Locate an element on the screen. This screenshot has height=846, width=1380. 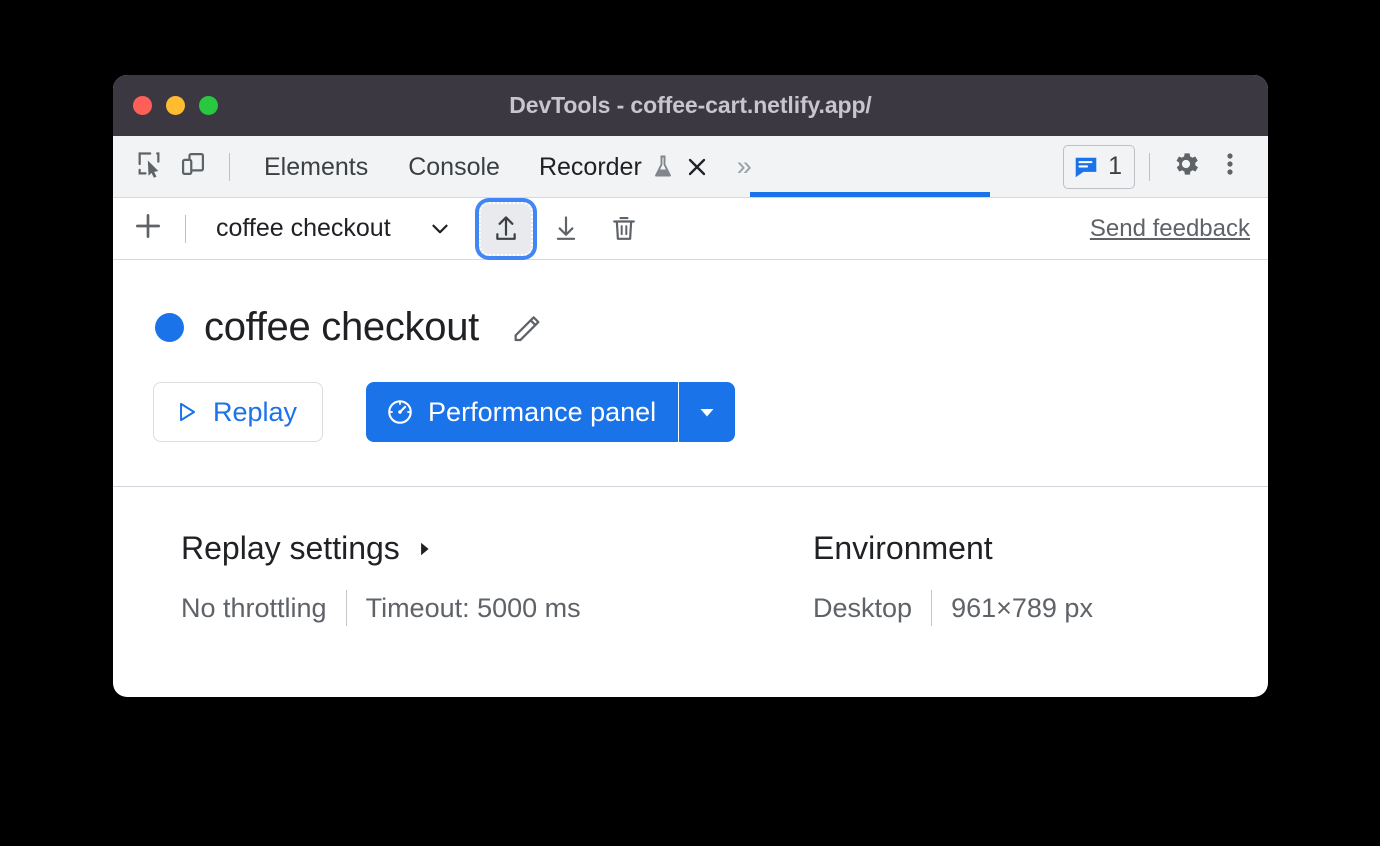
replay-button-label: Replay is located at coordinates (255, 411).